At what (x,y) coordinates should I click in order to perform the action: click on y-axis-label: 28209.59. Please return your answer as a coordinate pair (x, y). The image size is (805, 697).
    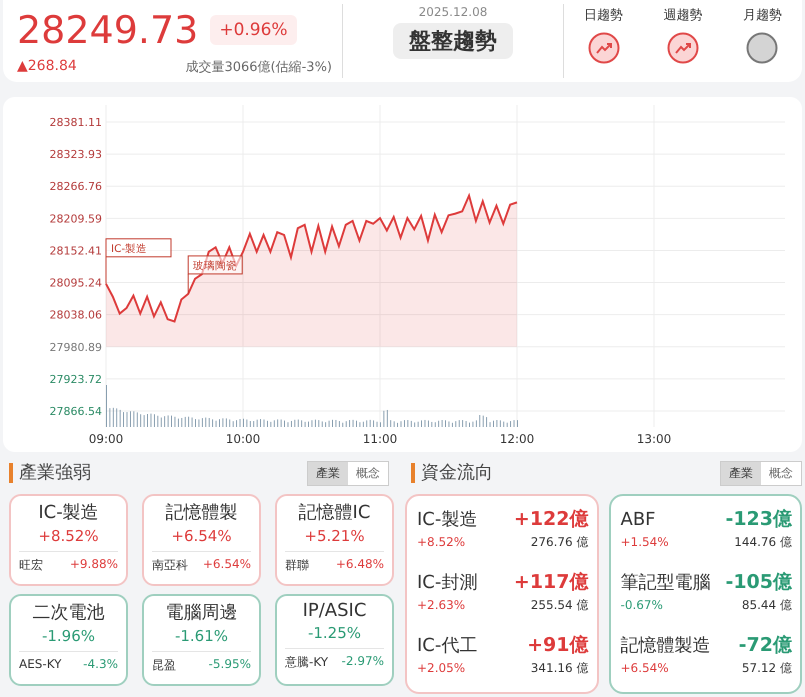
    Looking at the image, I should click on (76, 219).